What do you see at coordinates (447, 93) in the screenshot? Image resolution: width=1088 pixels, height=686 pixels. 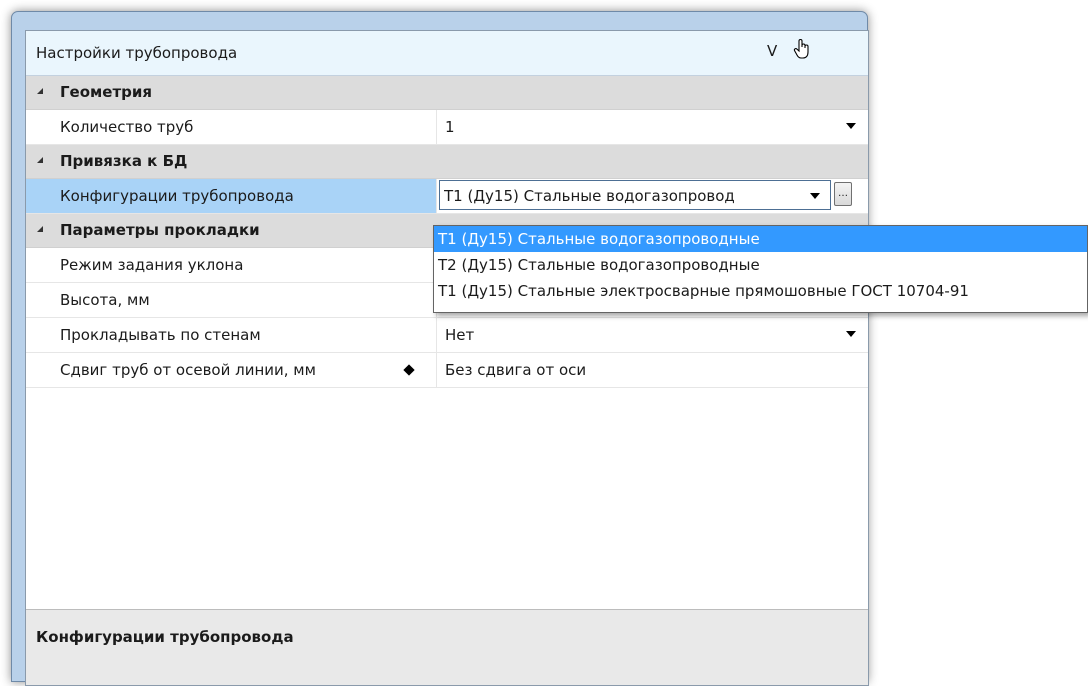 I see `category-geometry: Геометрия` at bounding box center [447, 93].